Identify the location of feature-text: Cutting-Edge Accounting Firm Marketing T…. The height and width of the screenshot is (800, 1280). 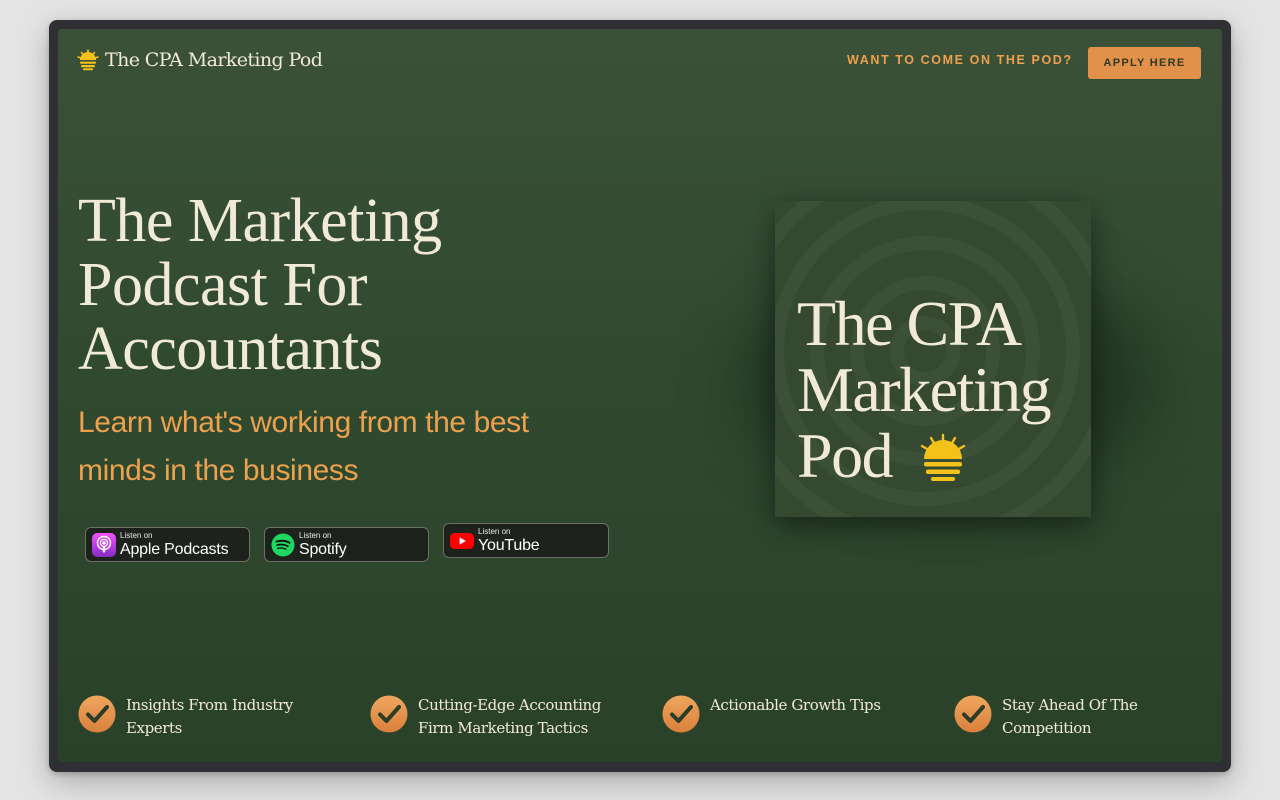
(509, 716).